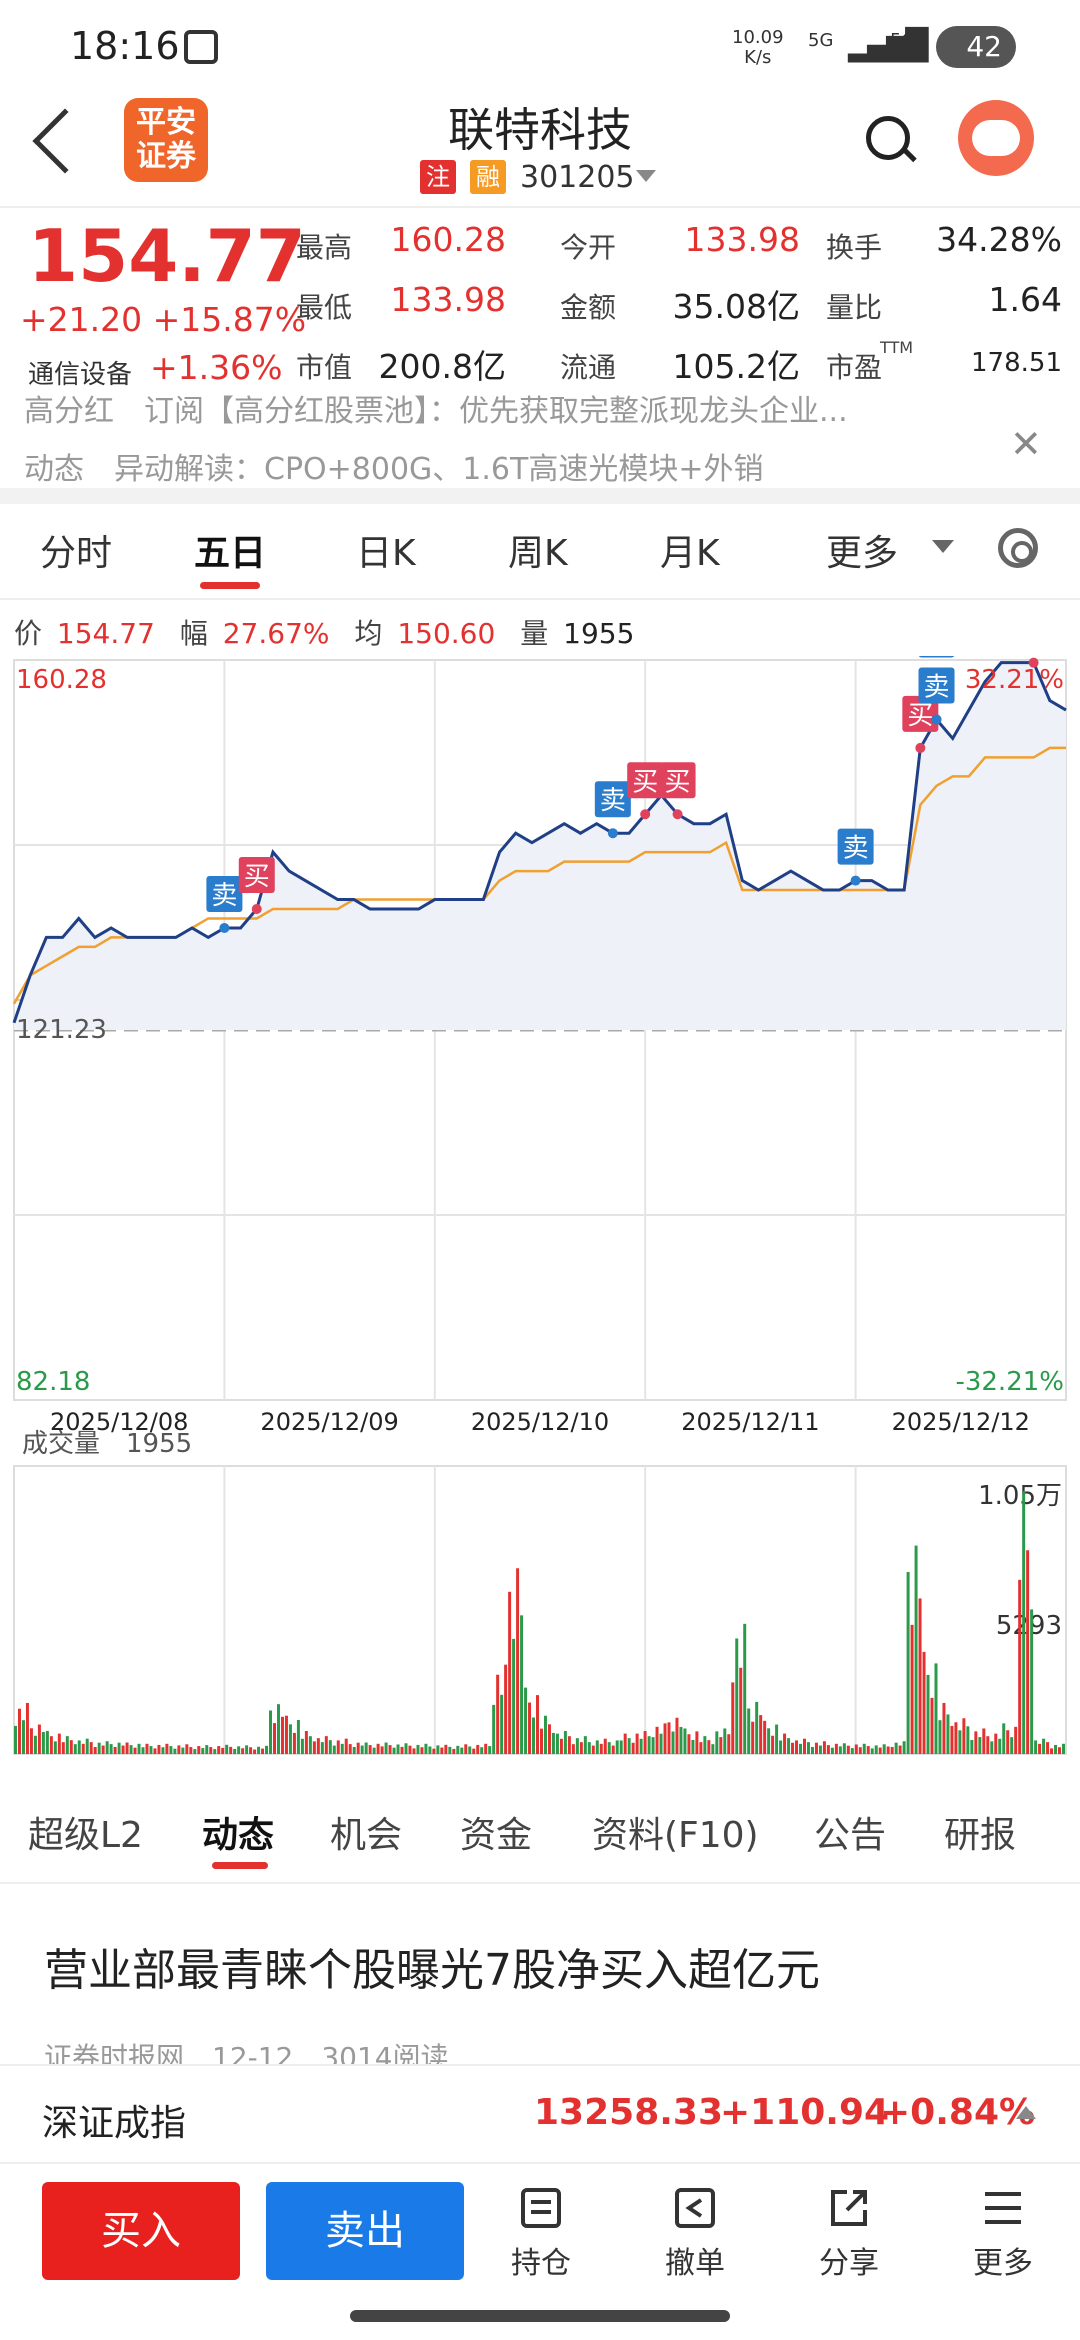 Image resolution: width=1080 pixels, height=2340 pixels. Describe the element at coordinates (980, 1832) in the screenshot. I see `tab-research: 研报` at that location.